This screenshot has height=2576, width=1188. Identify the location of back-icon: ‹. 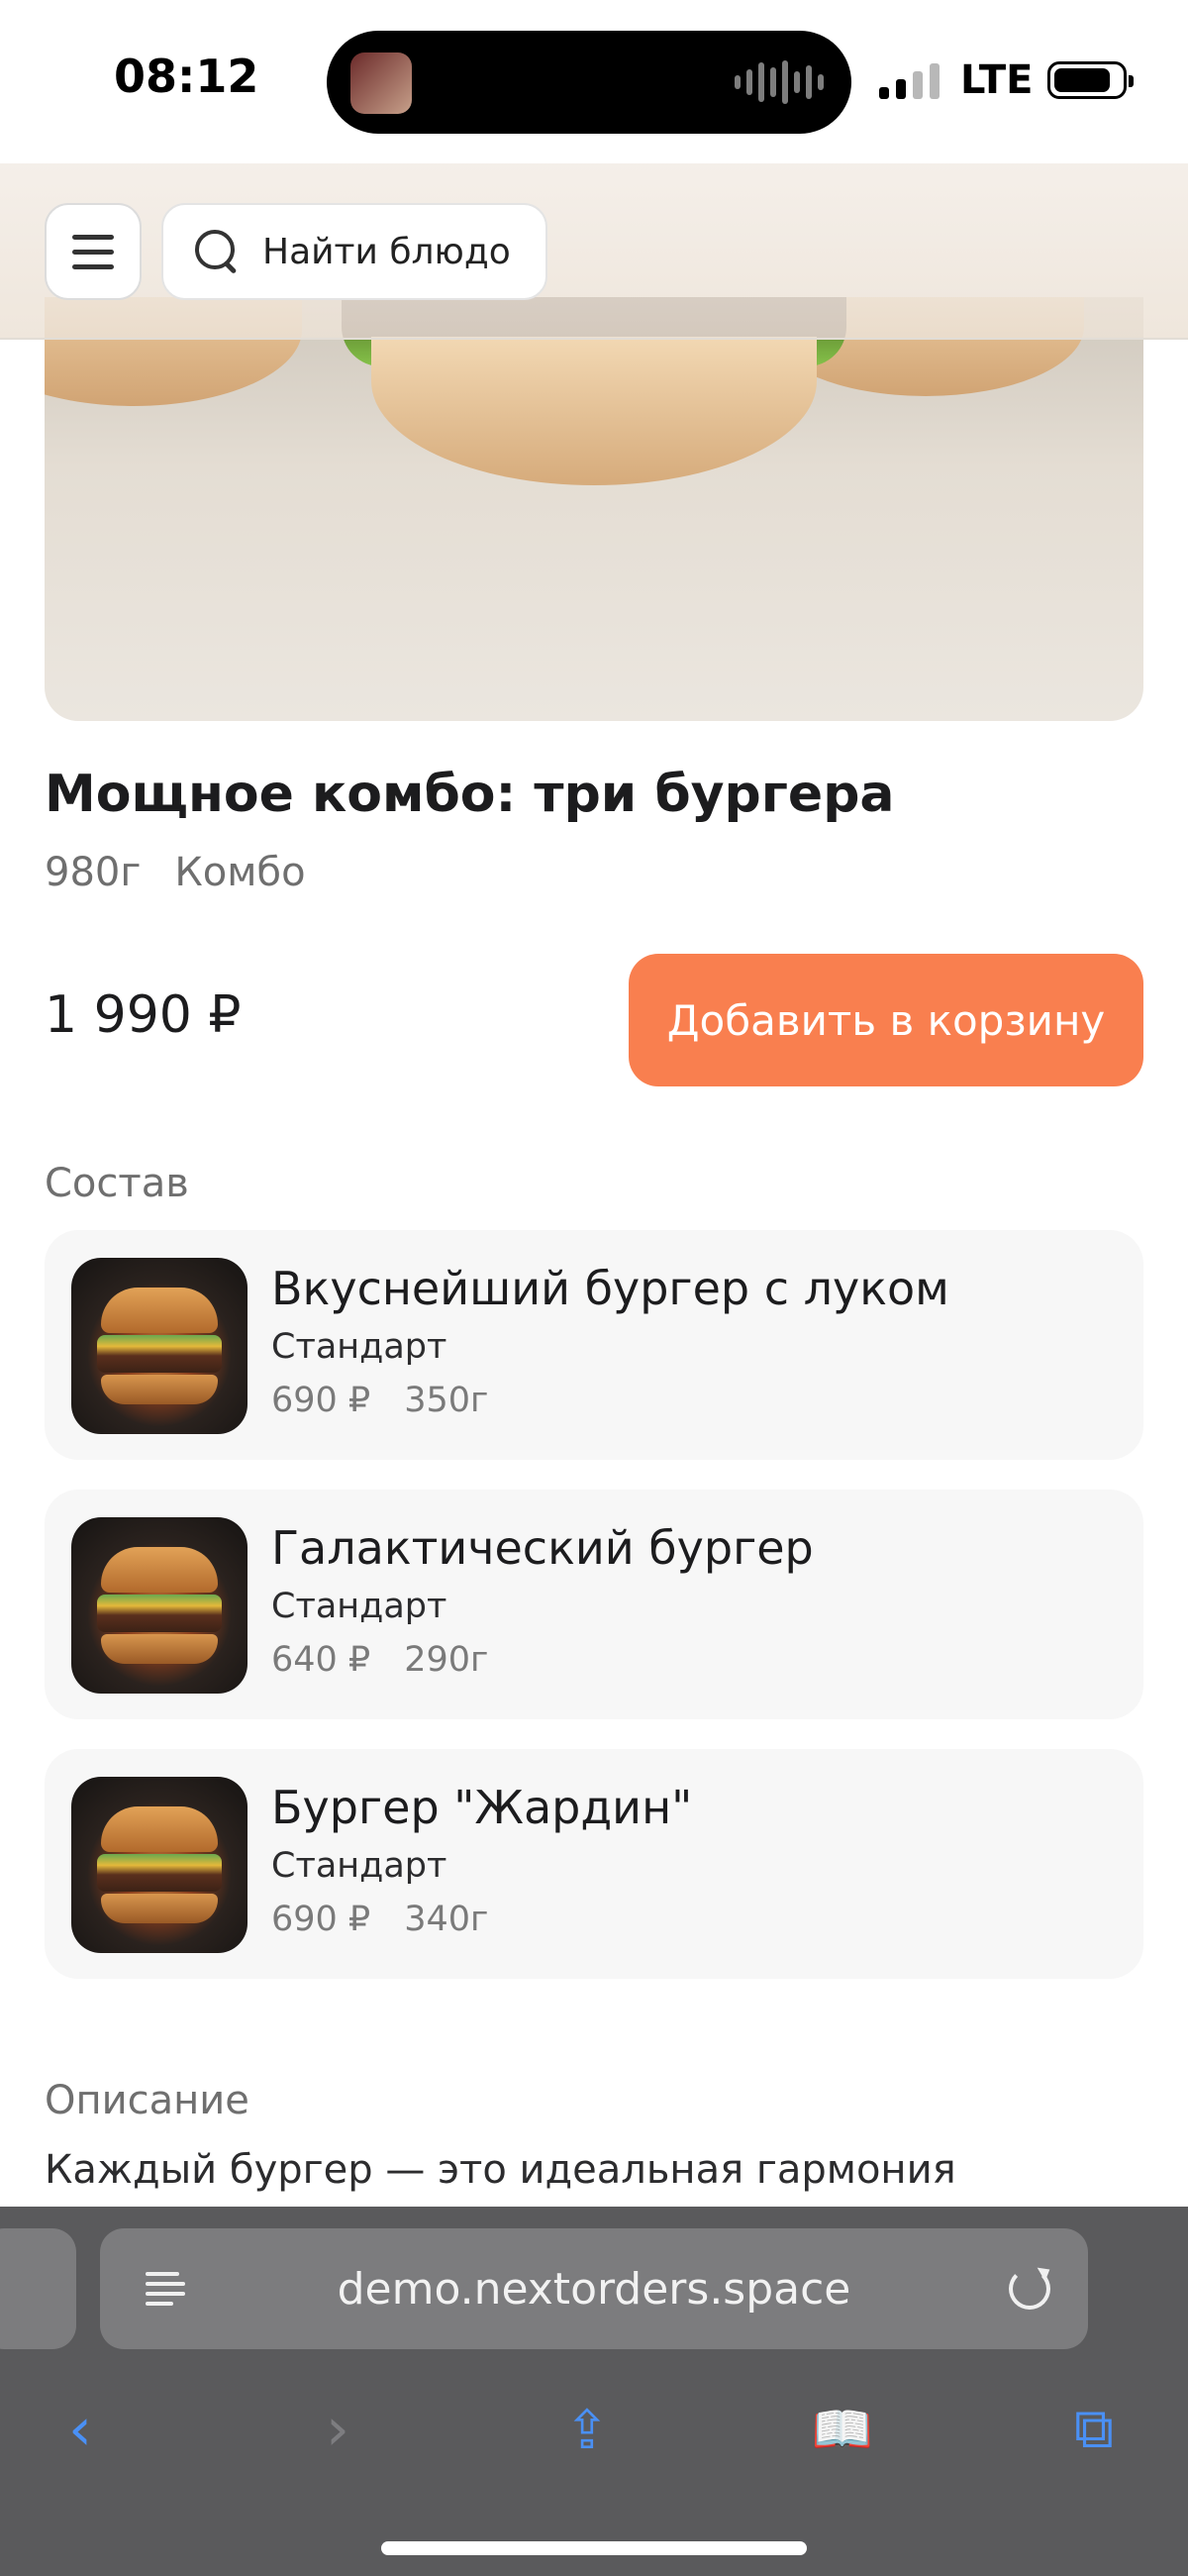
(81, 2429).